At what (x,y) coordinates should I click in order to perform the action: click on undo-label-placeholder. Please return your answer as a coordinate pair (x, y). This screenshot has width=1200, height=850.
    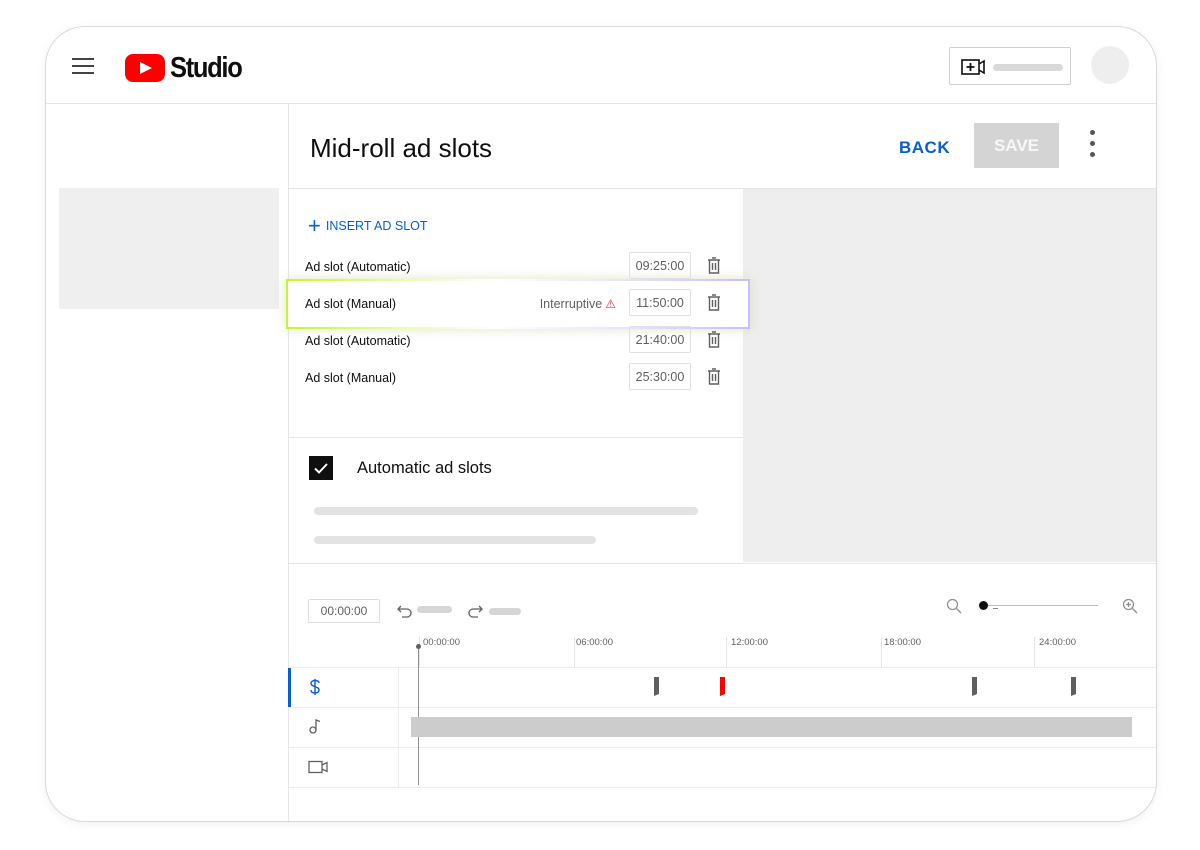
    Looking at the image, I should click on (434, 609).